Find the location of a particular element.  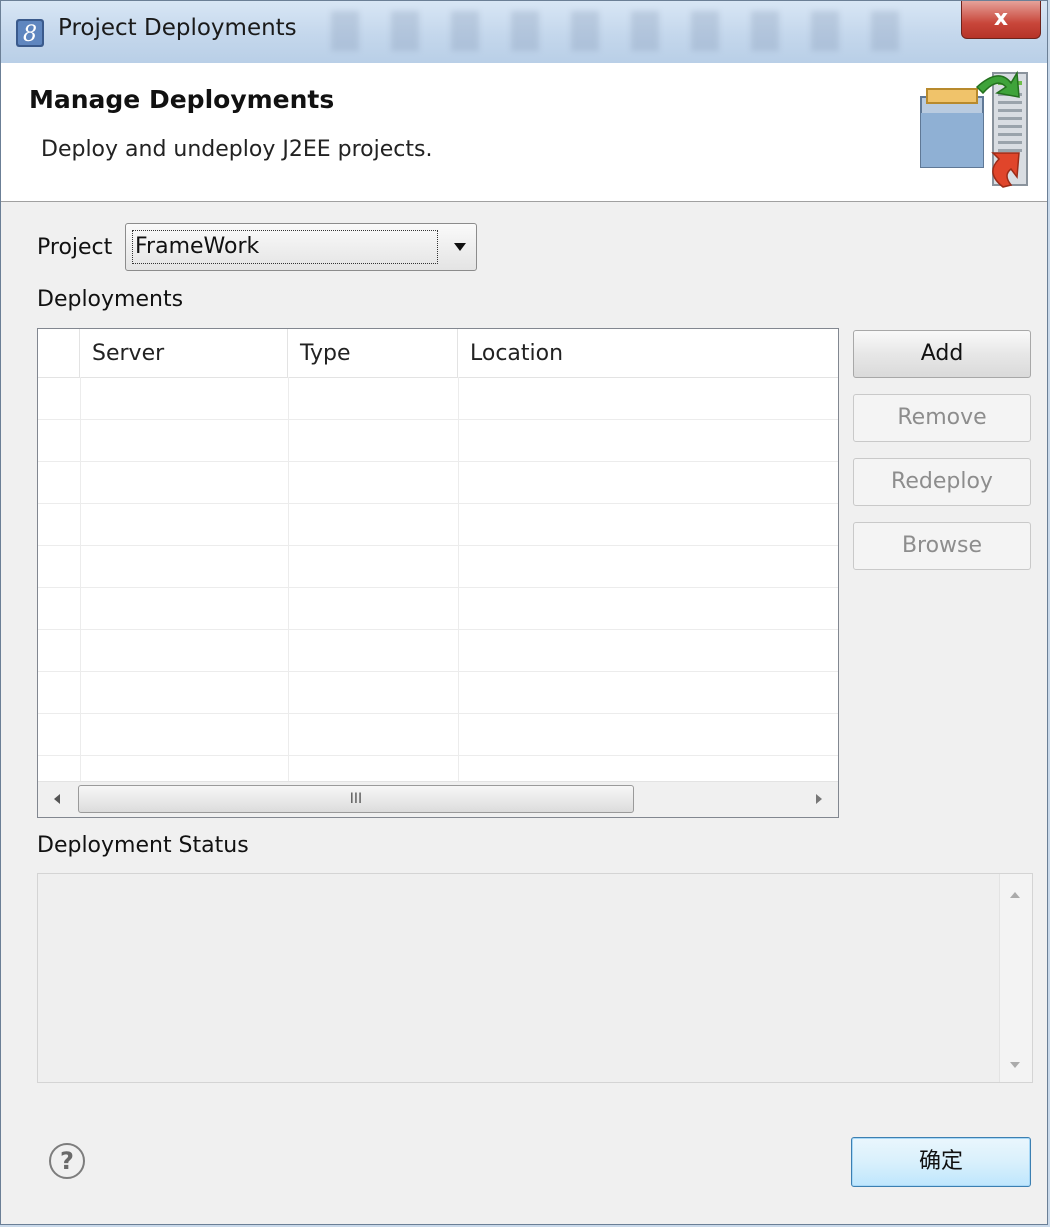

redeploy-button: Redeploy is located at coordinates (942, 482).